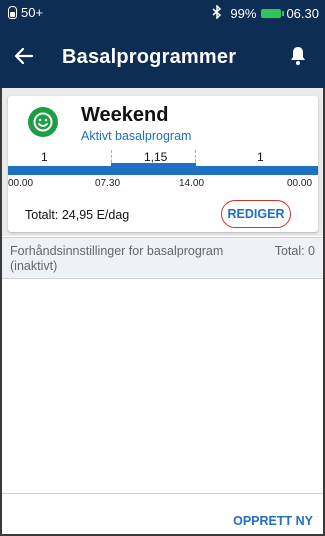 This screenshot has width=325, height=536. I want to click on program-name: Weekend, so click(125, 115).